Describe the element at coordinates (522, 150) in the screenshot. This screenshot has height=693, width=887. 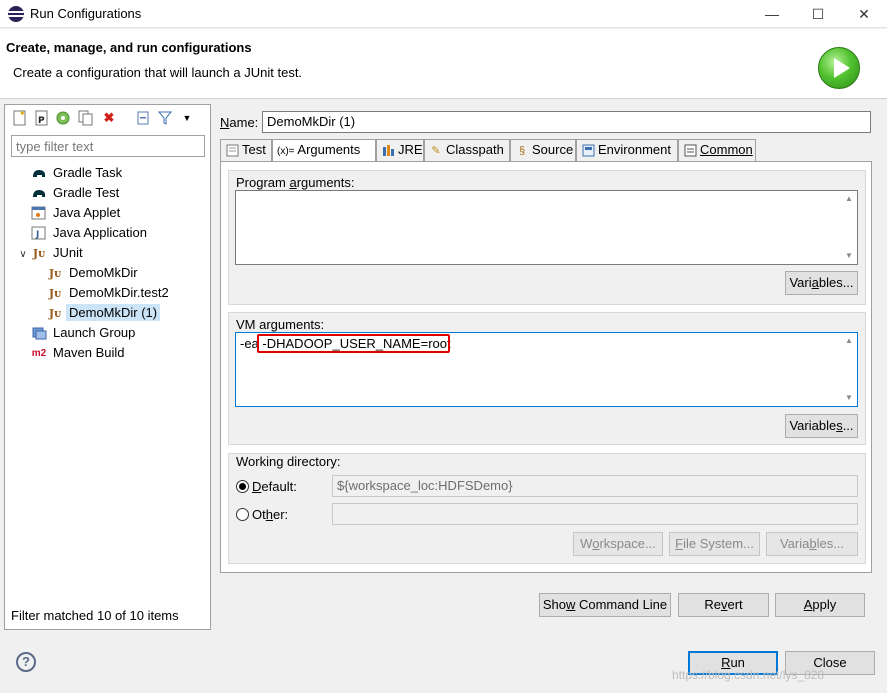
I see `source-icon: §` at that location.